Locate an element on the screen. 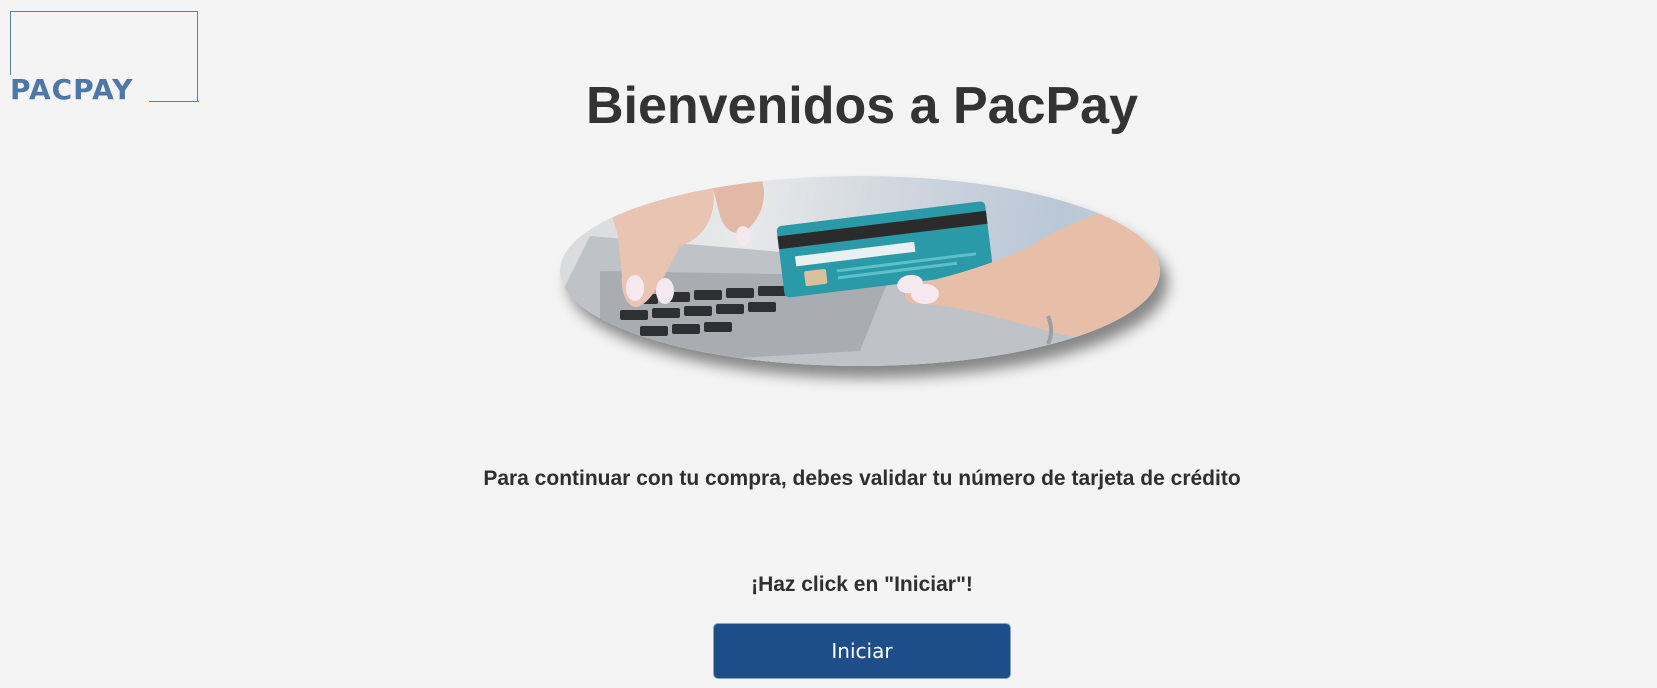 This screenshot has height=688, width=1657. page-title: Bienvenidos a PacPay is located at coordinates (862, 106).